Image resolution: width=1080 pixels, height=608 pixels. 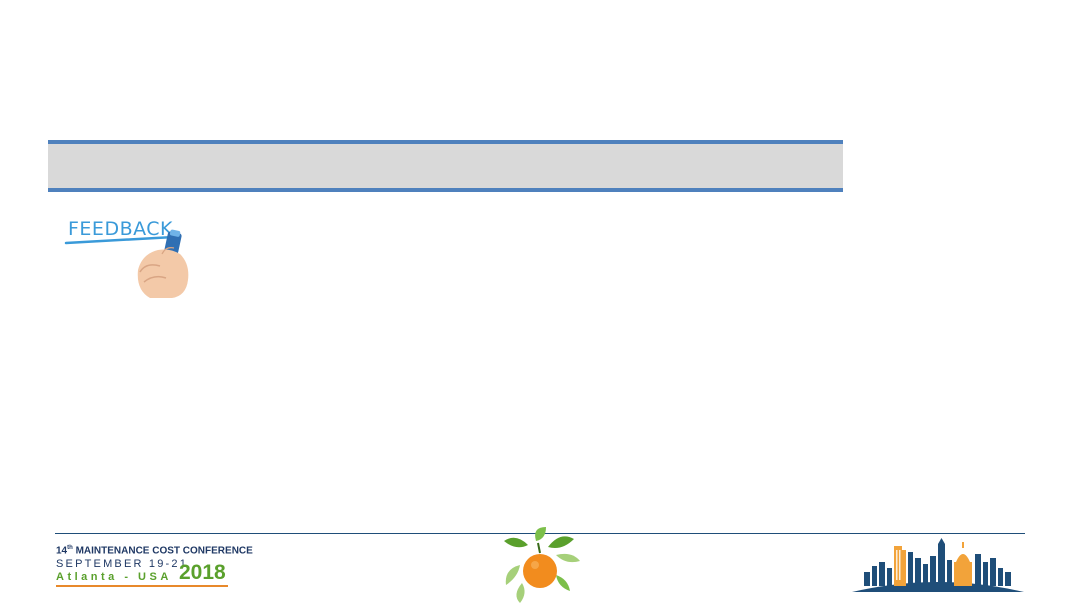 I want to click on orange-fruit-logo-icon, so click(x=542, y=565).